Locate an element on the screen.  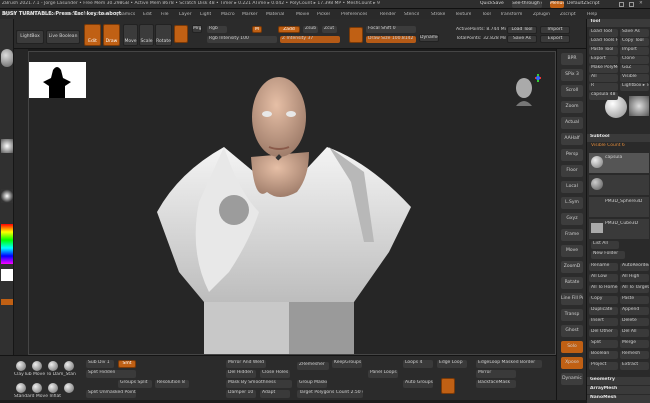
lightbox-button: LightBox is located at coordinates (30, 37).